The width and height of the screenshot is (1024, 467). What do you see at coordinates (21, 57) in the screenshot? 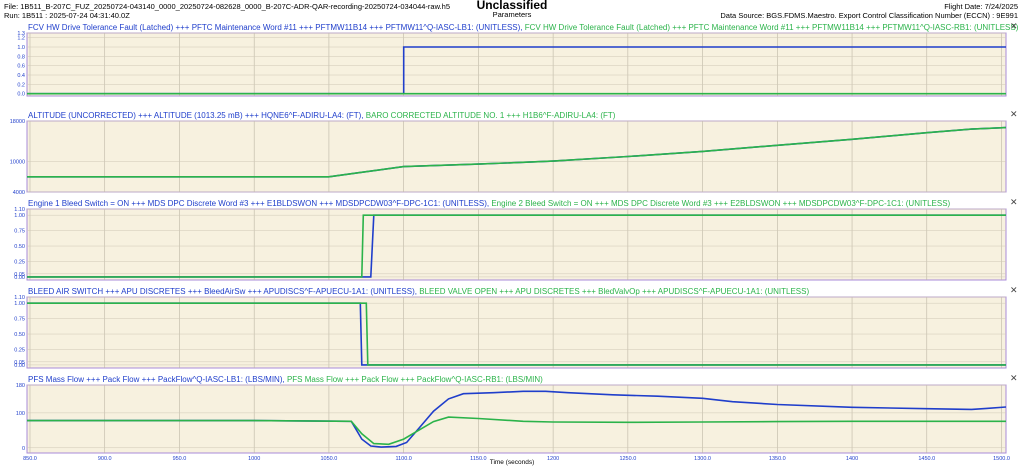
I see `y-tick-label: 0.8` at bounding box center [21, 57].